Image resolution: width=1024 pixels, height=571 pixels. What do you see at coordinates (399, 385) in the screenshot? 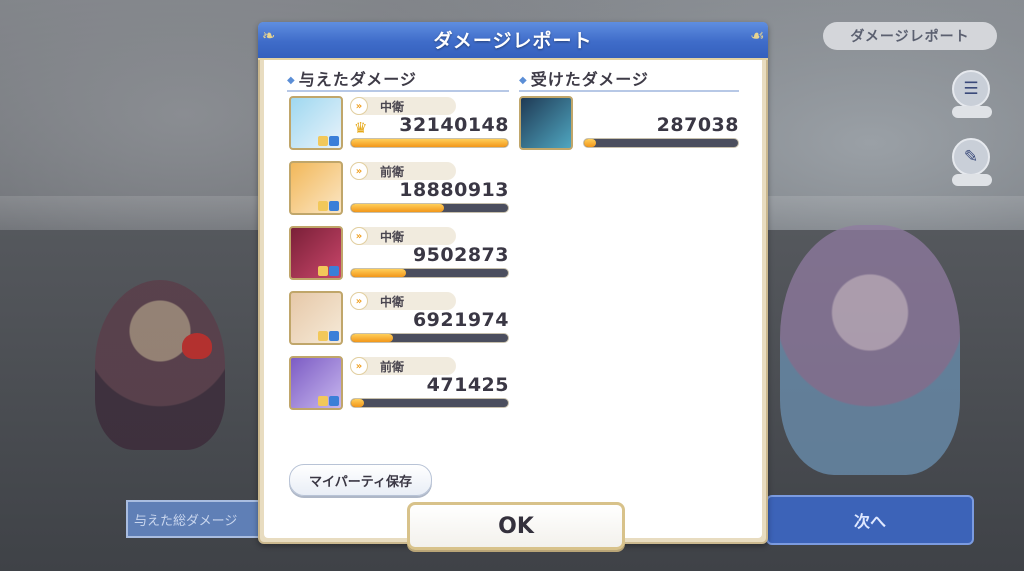
I see `dealt-damage-row: » 前衛 471425` at bounding box center [399, 385].